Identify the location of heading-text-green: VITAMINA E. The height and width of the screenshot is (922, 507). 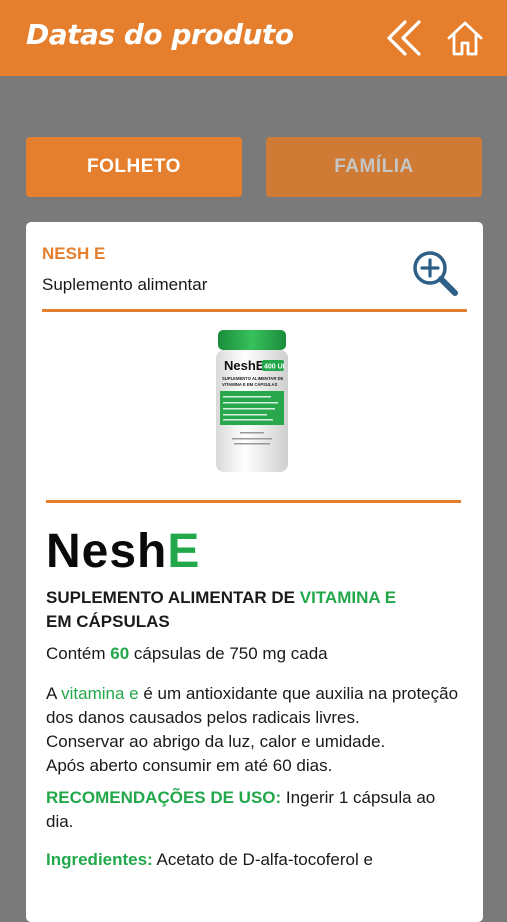
(348, 597).